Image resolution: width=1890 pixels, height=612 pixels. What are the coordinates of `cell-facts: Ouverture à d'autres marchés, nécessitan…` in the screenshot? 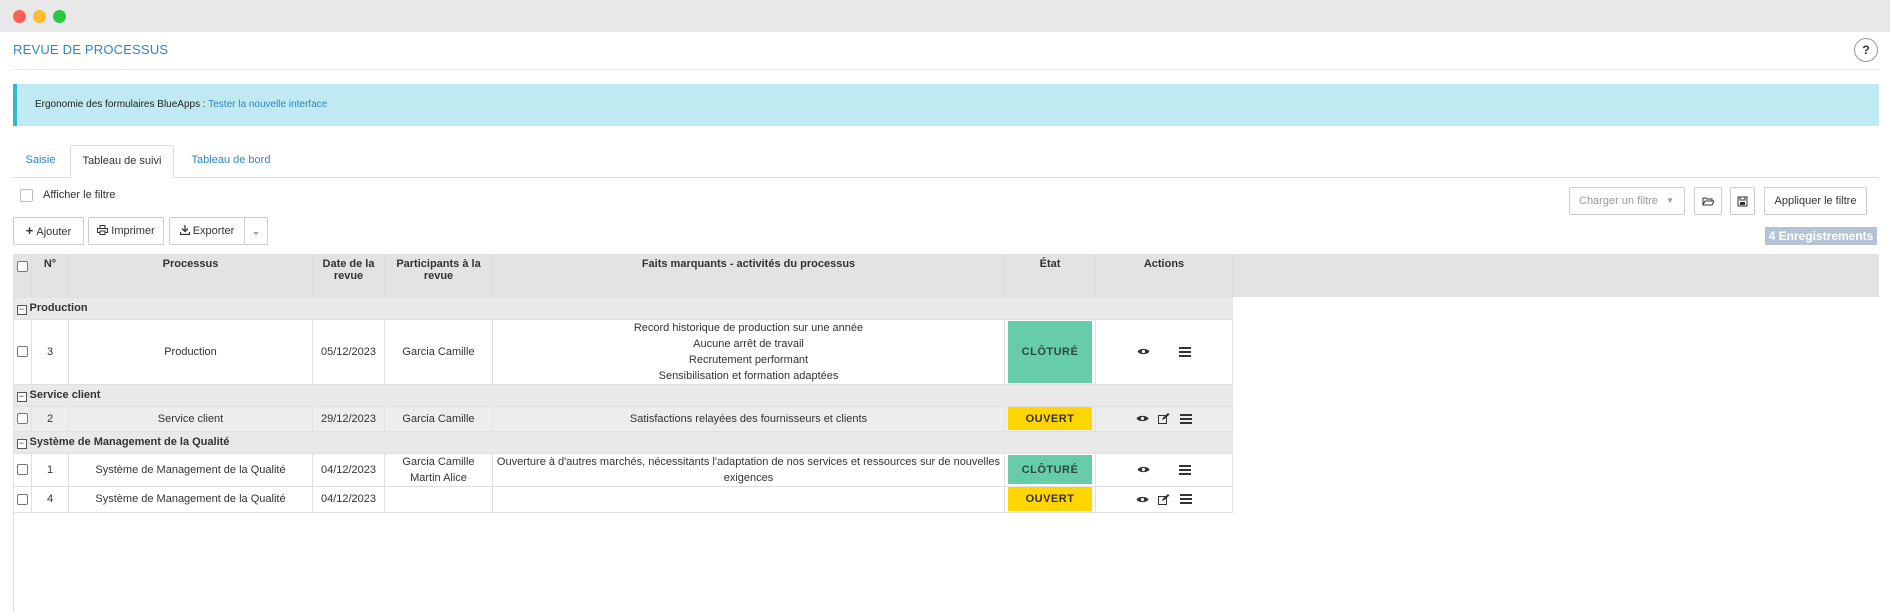 It's located at (748, 469).